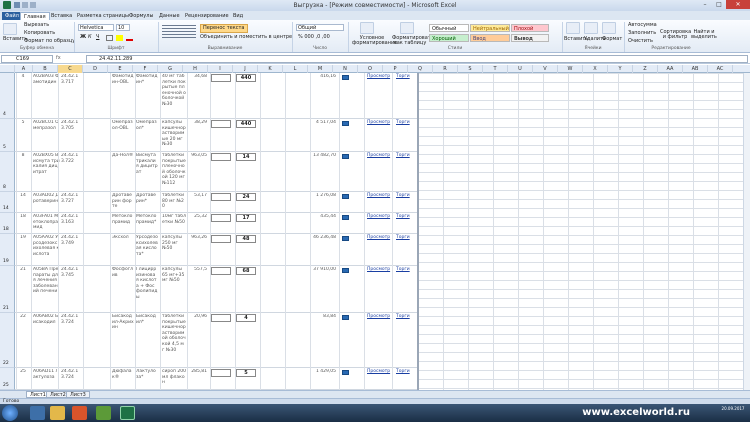 Image resolution: width=750 pixels, height=422 pixels. I want to click on column-header-k: K, so click(270, 69).